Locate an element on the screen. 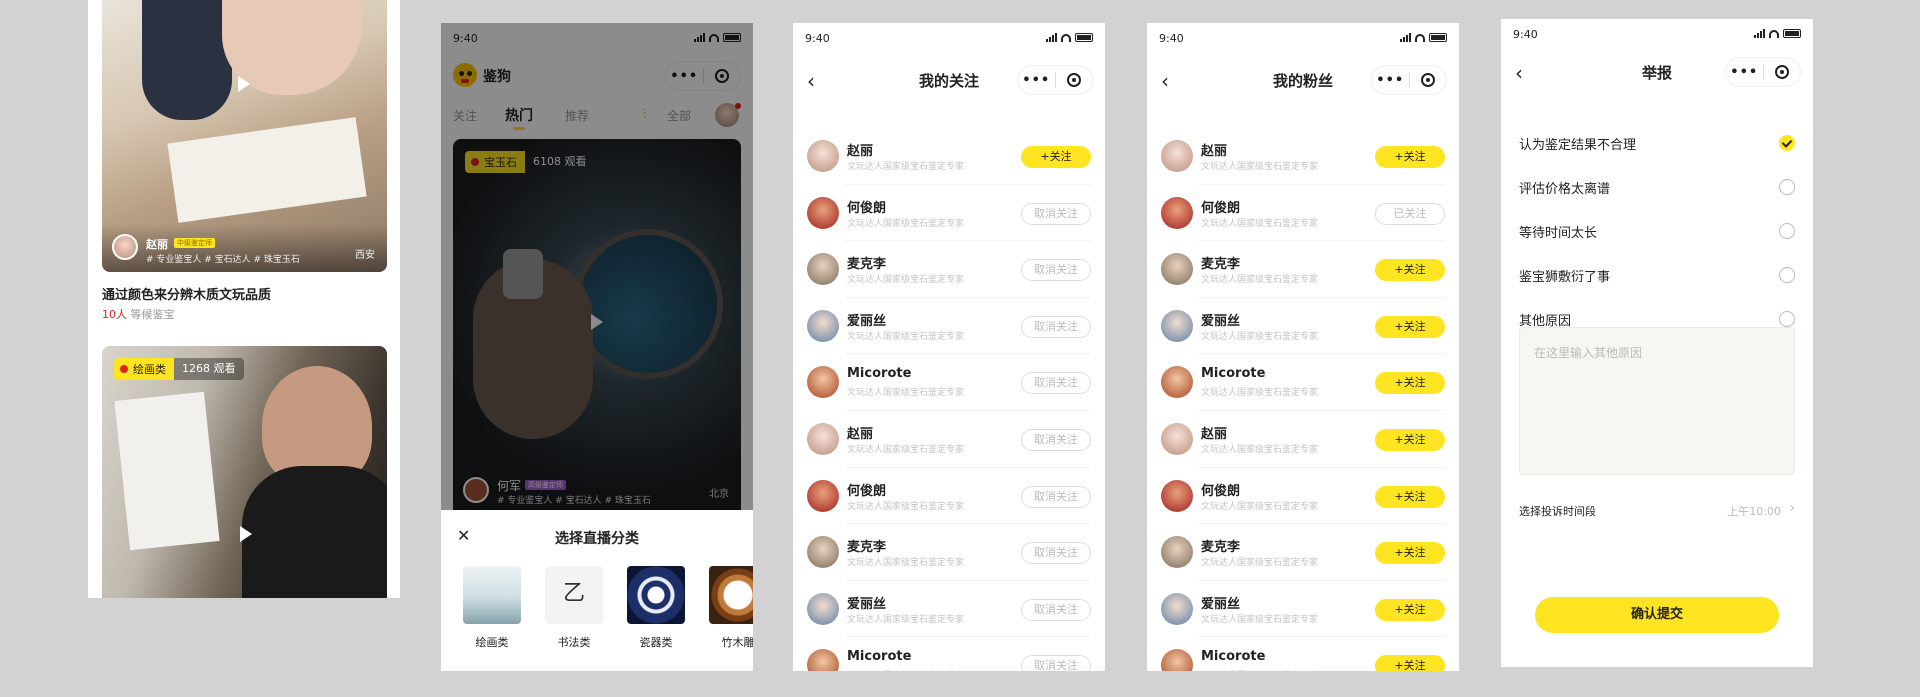  wait-text: 等候鉴宝 is located at coordinates (152, 314).